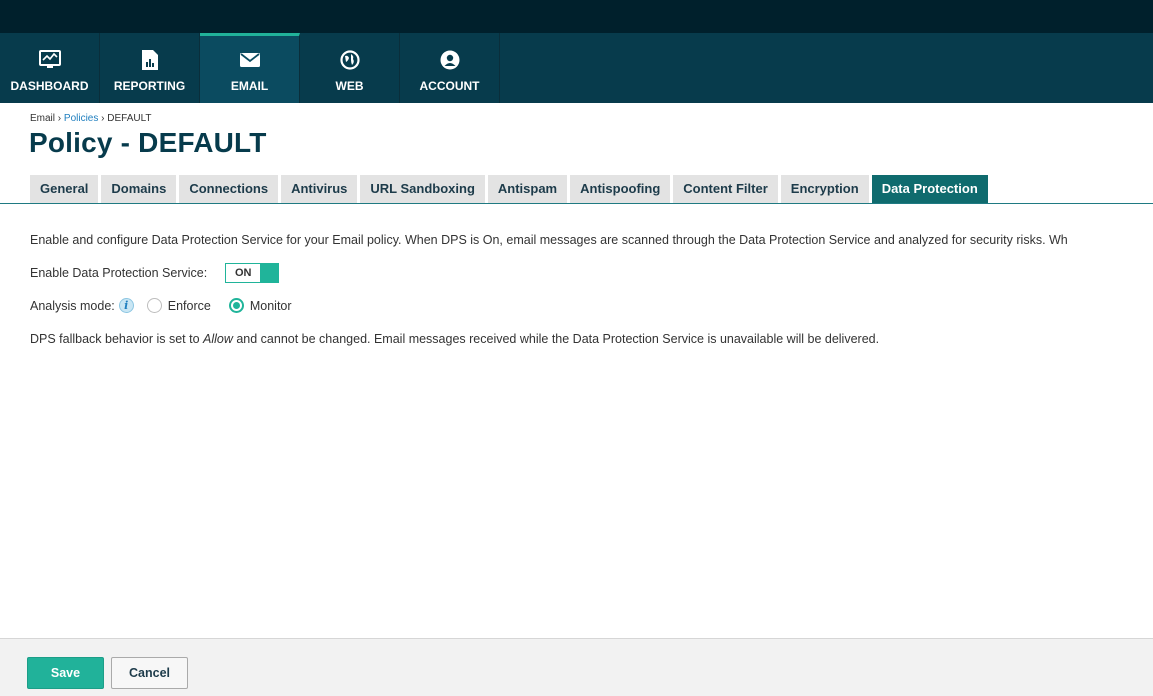  Describe the element at coordinates (422, 189) in the screenshot. I see `tab-url-sandboxing: URL Sandboxing` at that location.